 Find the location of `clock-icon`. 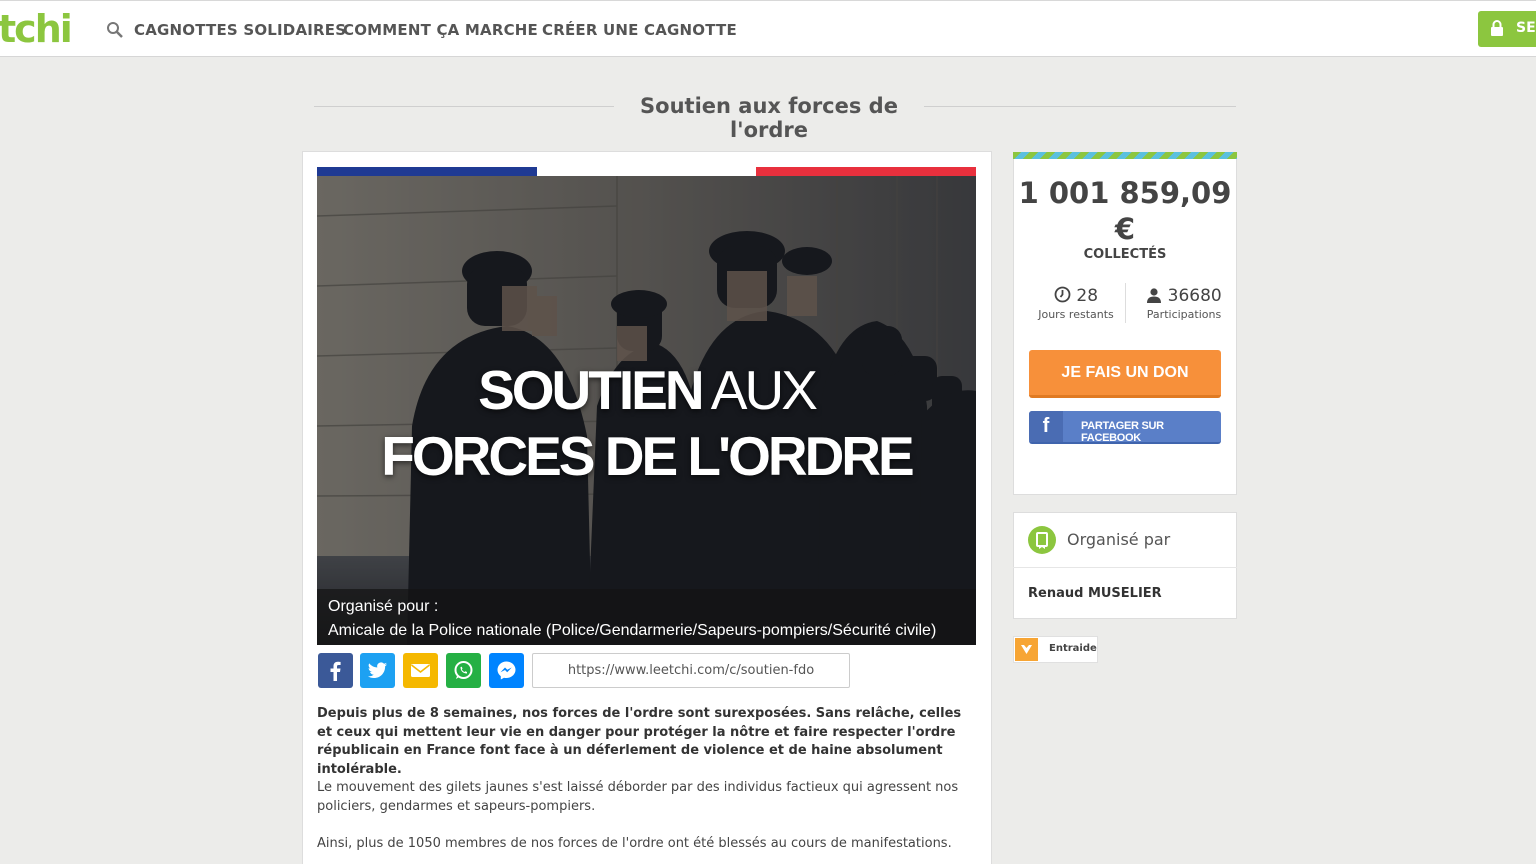

clock-icon is located at coordinates (1062, 294).